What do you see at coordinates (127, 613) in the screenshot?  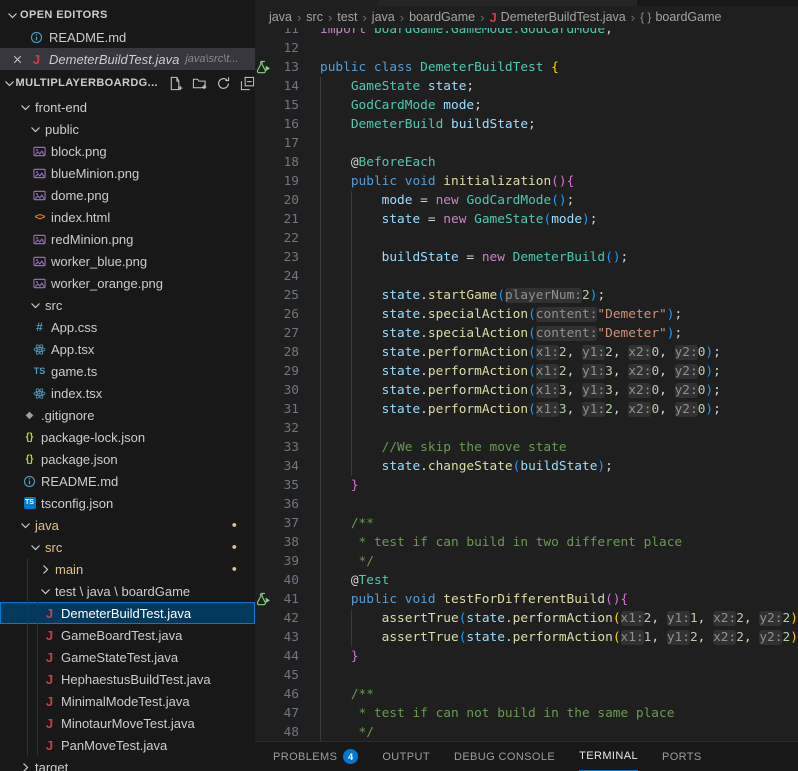 I see `tree-item-demeterbuildtest-java: J DemeterBuildTest.java` at bounding box center [127, 613].